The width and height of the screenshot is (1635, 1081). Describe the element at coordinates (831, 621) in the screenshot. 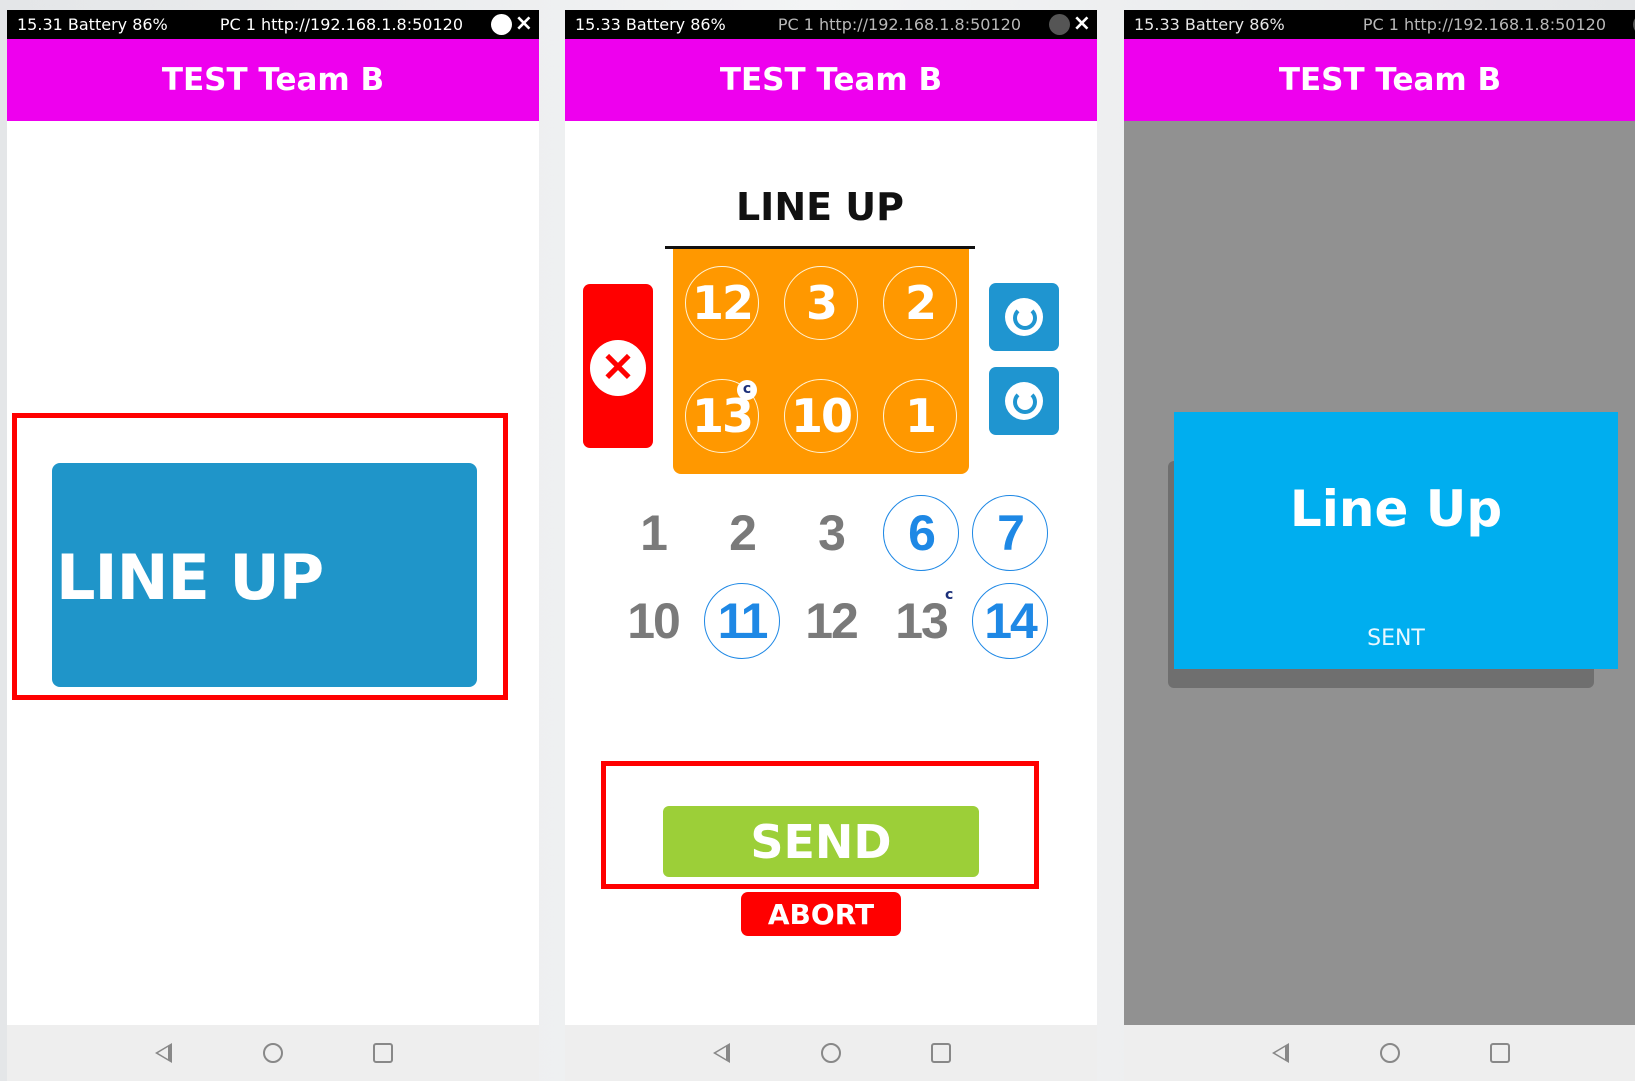

I see `player-number: 12` at that location.